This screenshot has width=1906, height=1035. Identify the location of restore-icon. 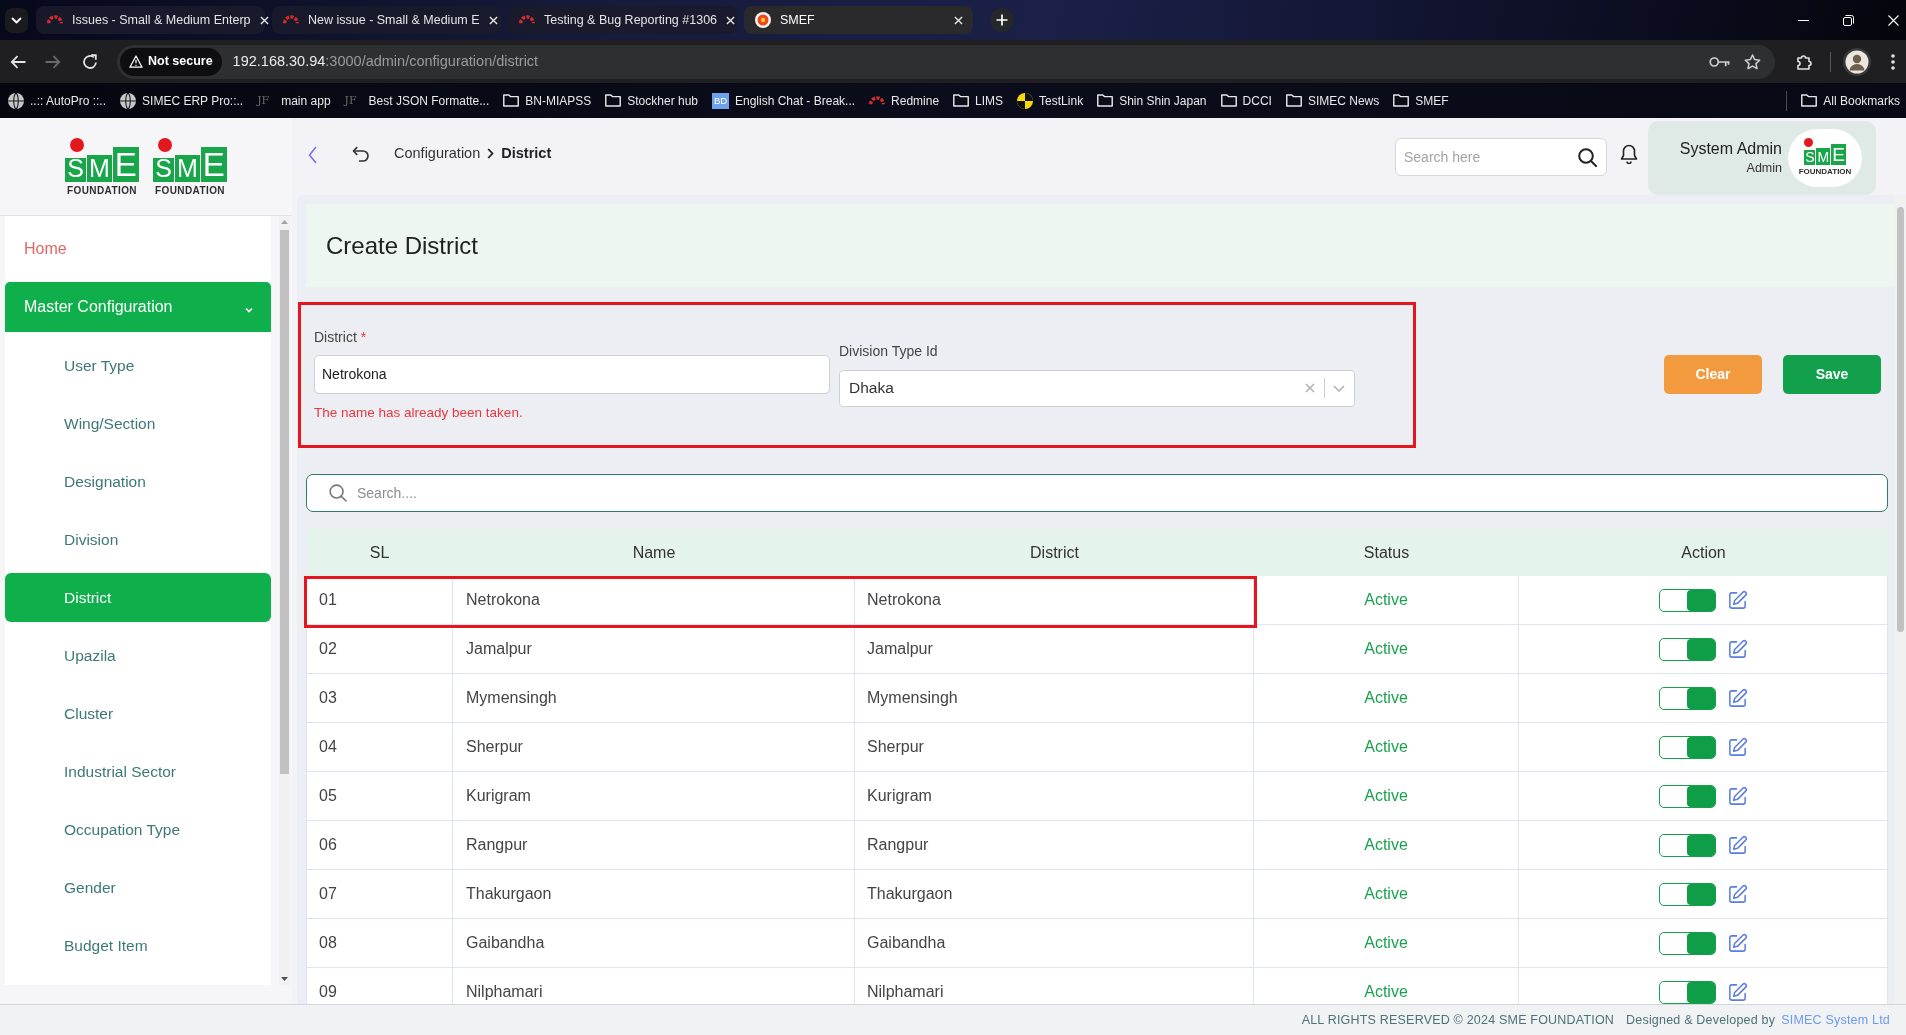
(1848, 20).